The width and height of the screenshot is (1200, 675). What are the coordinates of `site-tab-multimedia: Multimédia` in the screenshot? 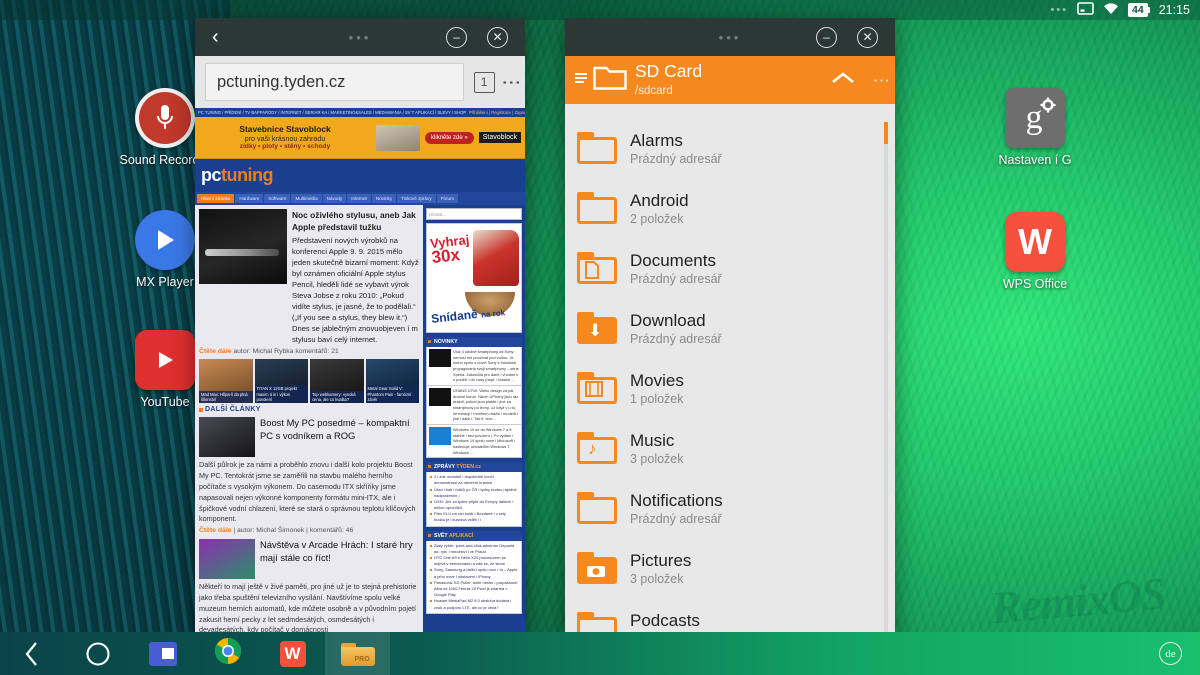 It's located at (306, 198).